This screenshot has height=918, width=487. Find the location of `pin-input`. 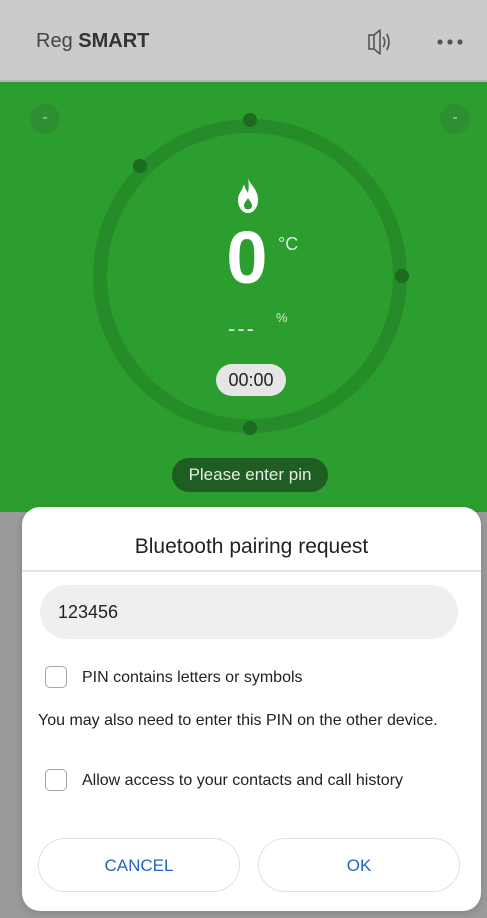

pin-input is located at coordinates (249, 612).